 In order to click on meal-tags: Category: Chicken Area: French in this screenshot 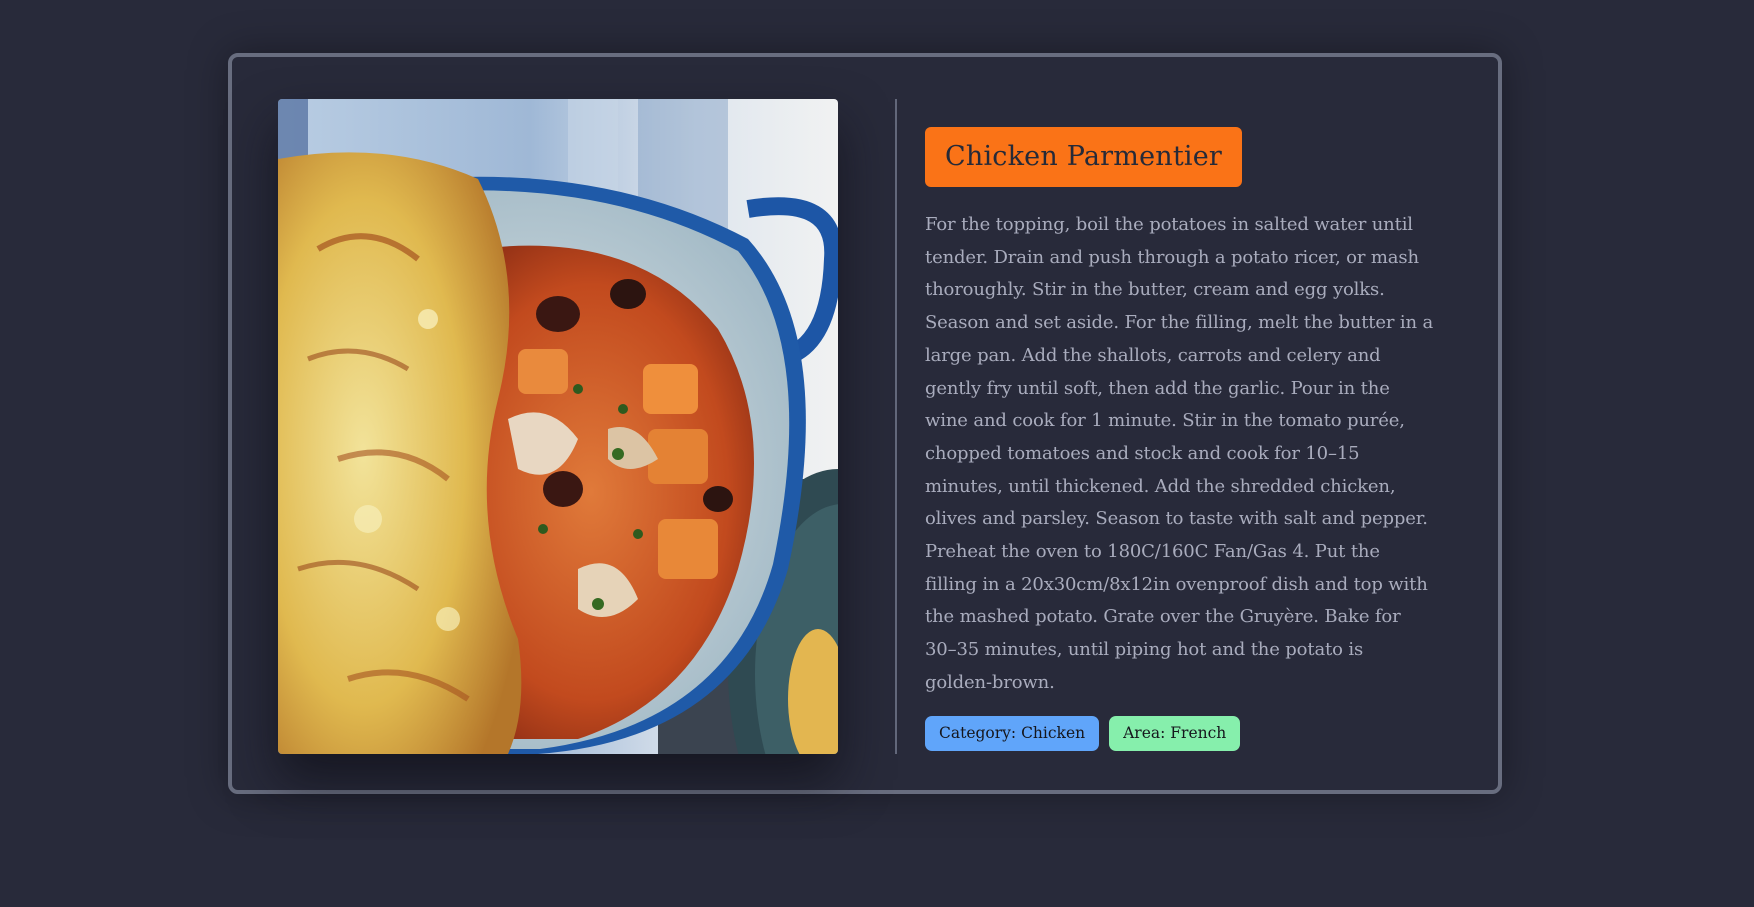, I will do `click(1180, 733)`.